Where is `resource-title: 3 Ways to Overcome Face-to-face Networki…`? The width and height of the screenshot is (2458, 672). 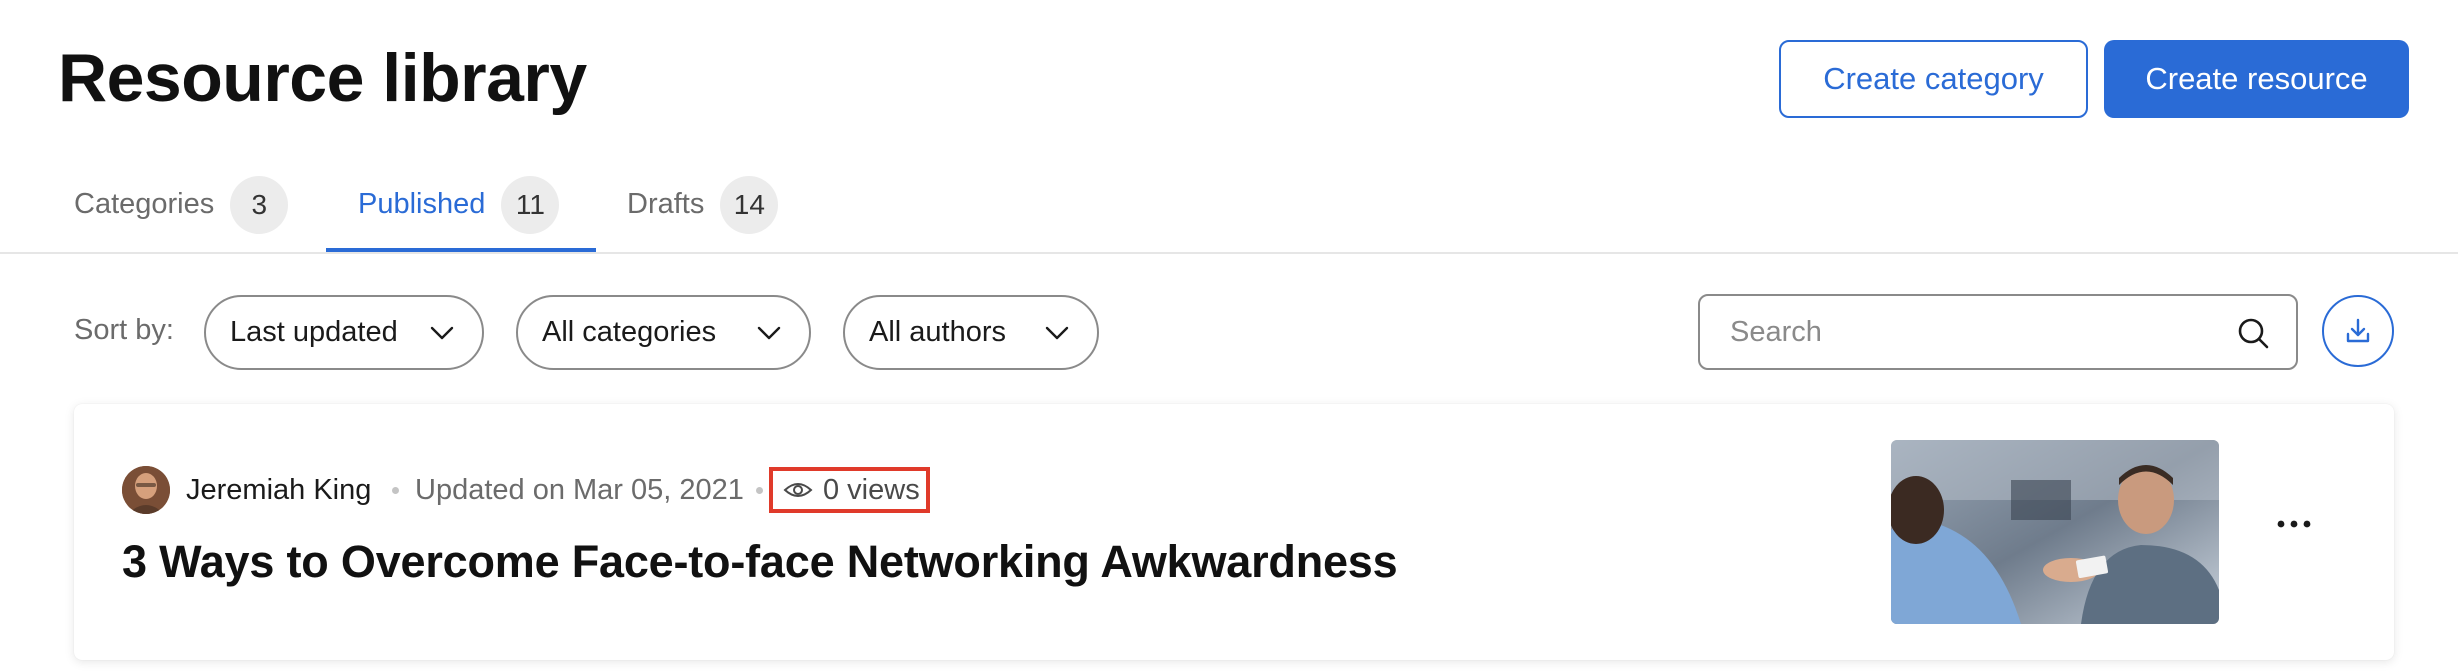
resource-title: 3 Ways to Overcome Face-to-face Networki… is located at coordinates (760, 562).